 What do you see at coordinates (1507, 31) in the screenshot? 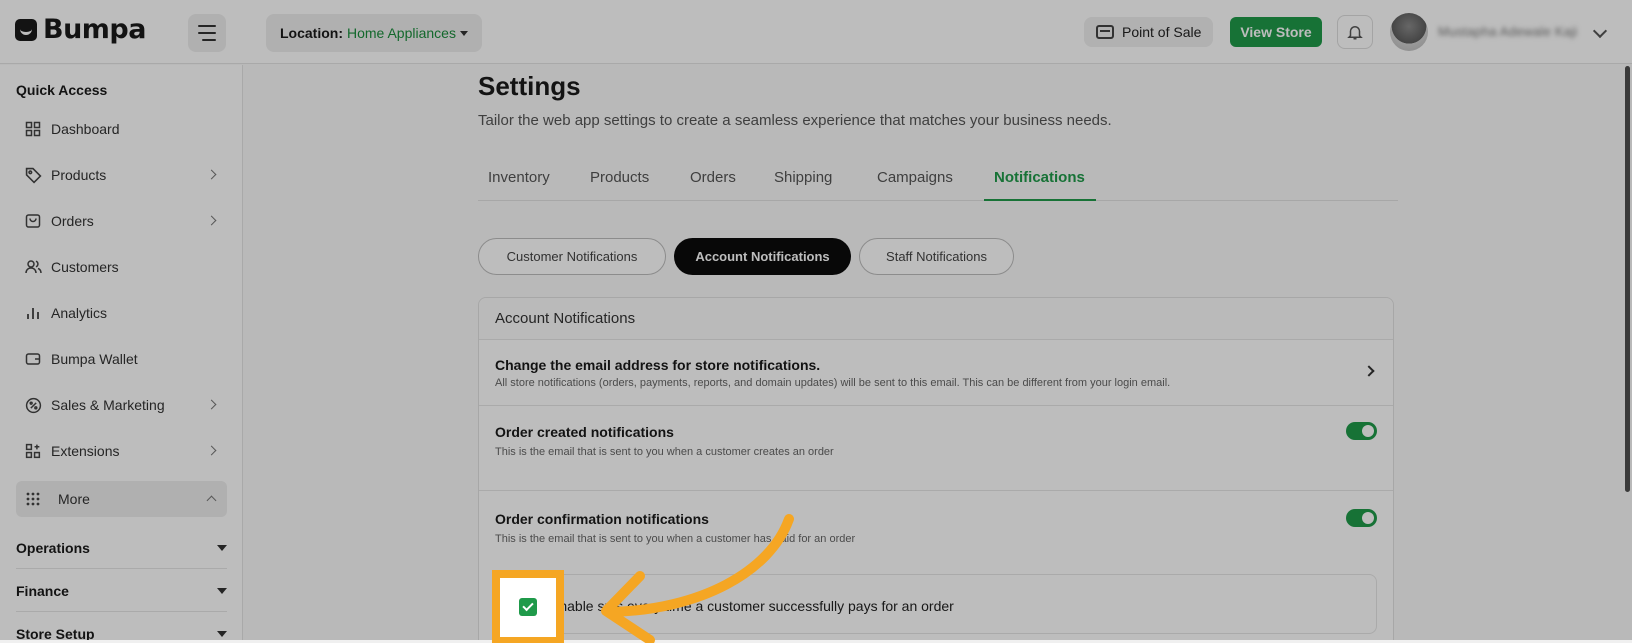
I see `user-name: Mustapha Adewale Kaji` at bounding box center [1507, 31].